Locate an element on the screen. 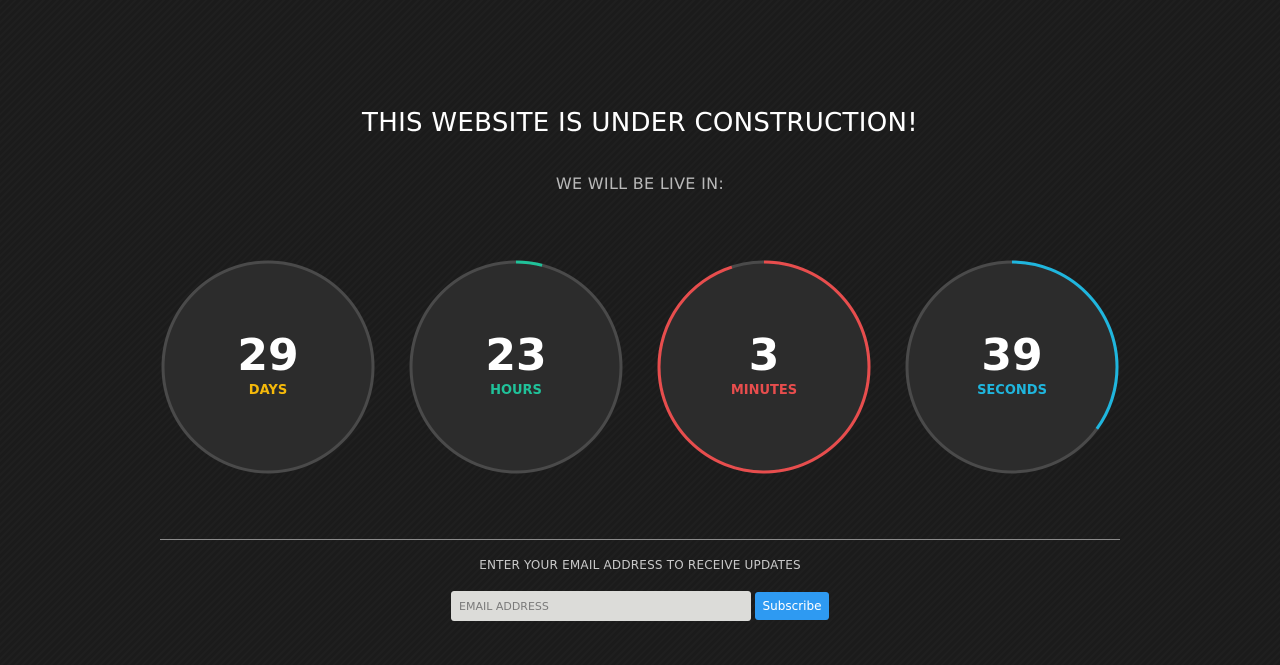 The width and height of the screenshot is (1280, 665). page-title: THIS WEBSITE IS UNDER CONSTRUCTION! is located at coordinates (640, 123).